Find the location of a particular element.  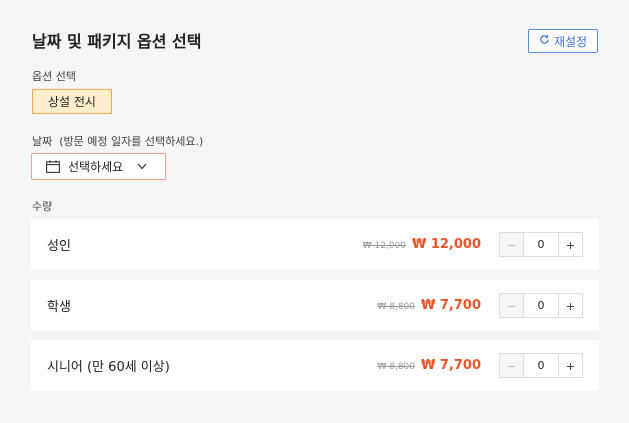

date-picker-label: 선택하세요 is located at coordinates (96, 167).